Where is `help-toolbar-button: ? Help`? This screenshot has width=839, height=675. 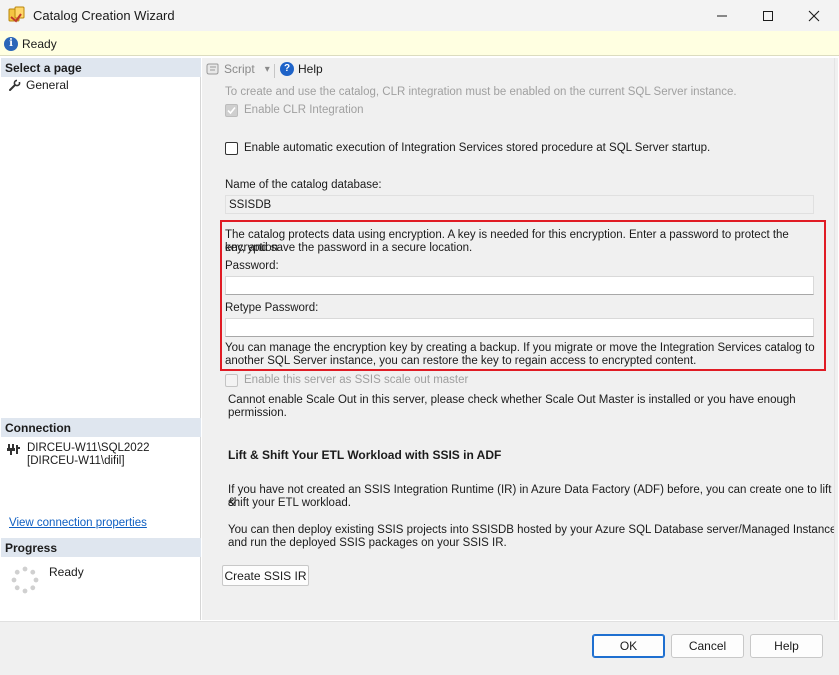 help-toolbar-button: ? Help is located at coordinates (301, 69).